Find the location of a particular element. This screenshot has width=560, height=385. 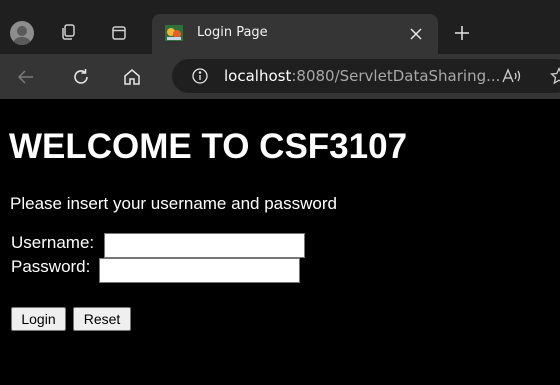

close-icon is located at coordinates (416, 34).